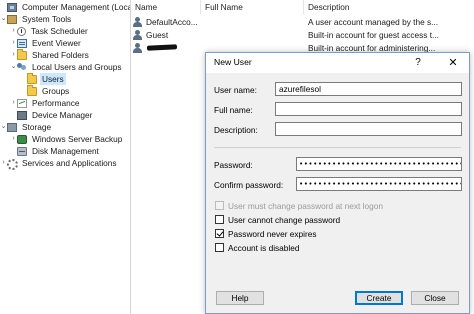  What do you see at coordinates (162, 47) in the screenshot?
I see `redaction-mark` at bounding box center [162, 47].